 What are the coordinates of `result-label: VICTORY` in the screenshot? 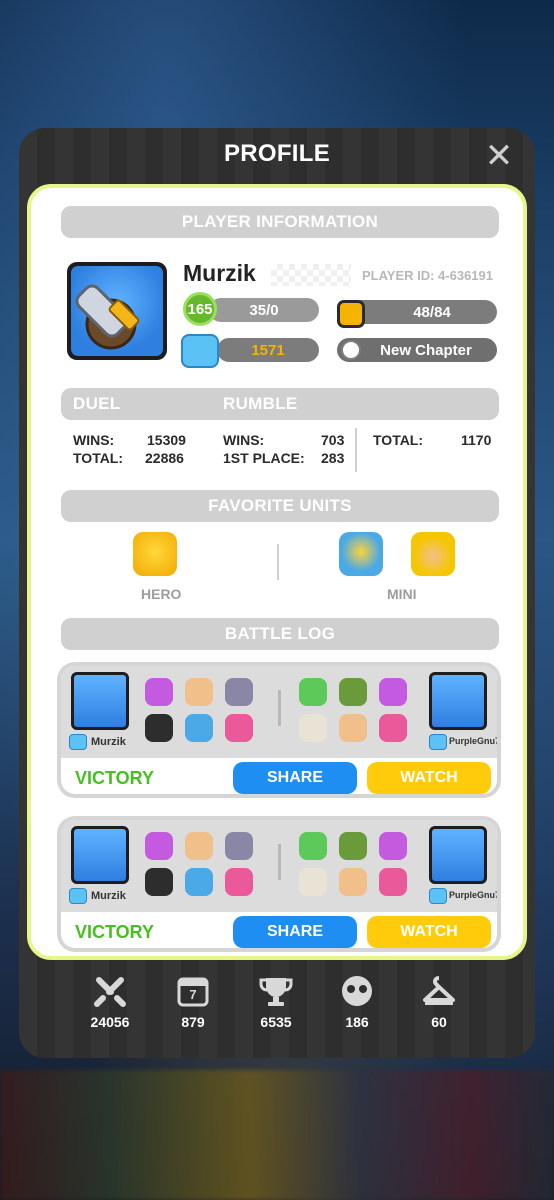 It's located at (115, 932).